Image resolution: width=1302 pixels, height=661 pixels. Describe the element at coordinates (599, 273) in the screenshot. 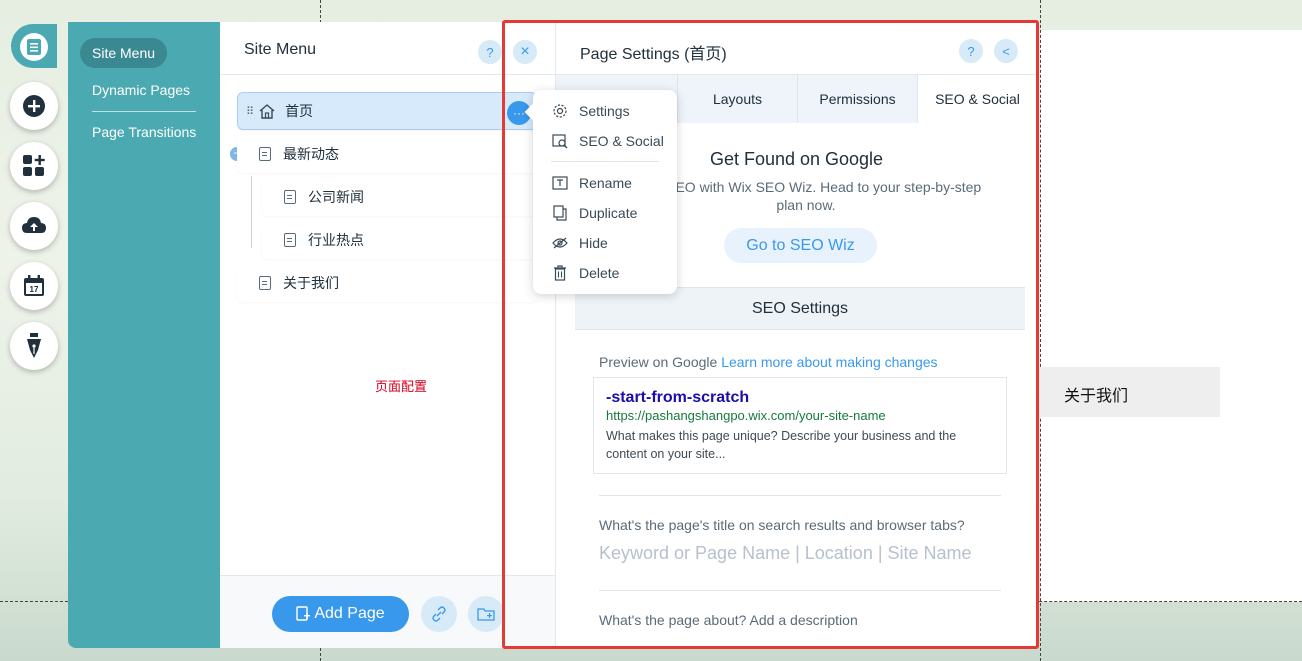

I see `menu-item-label: Delete` at that location.